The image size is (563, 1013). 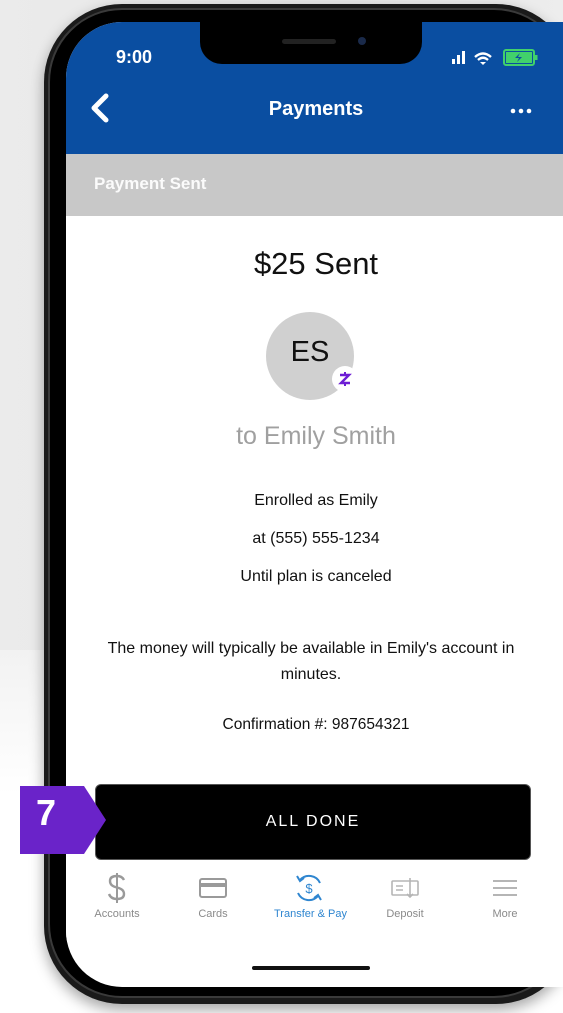 I want to click on ellipsis-icon, so click(x=521, y=111).